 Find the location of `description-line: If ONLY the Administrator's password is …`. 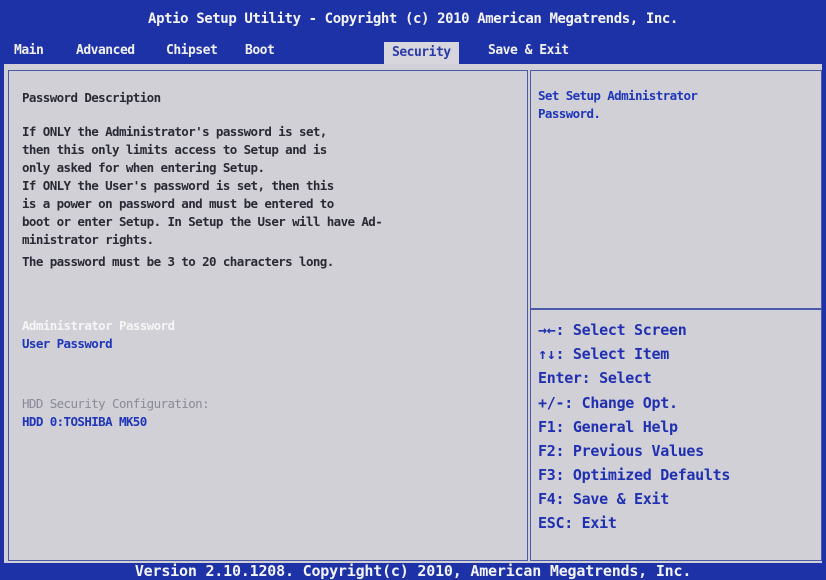

description-line: If ONLY the Administrator's password is … is located at coordinates (174, 131).